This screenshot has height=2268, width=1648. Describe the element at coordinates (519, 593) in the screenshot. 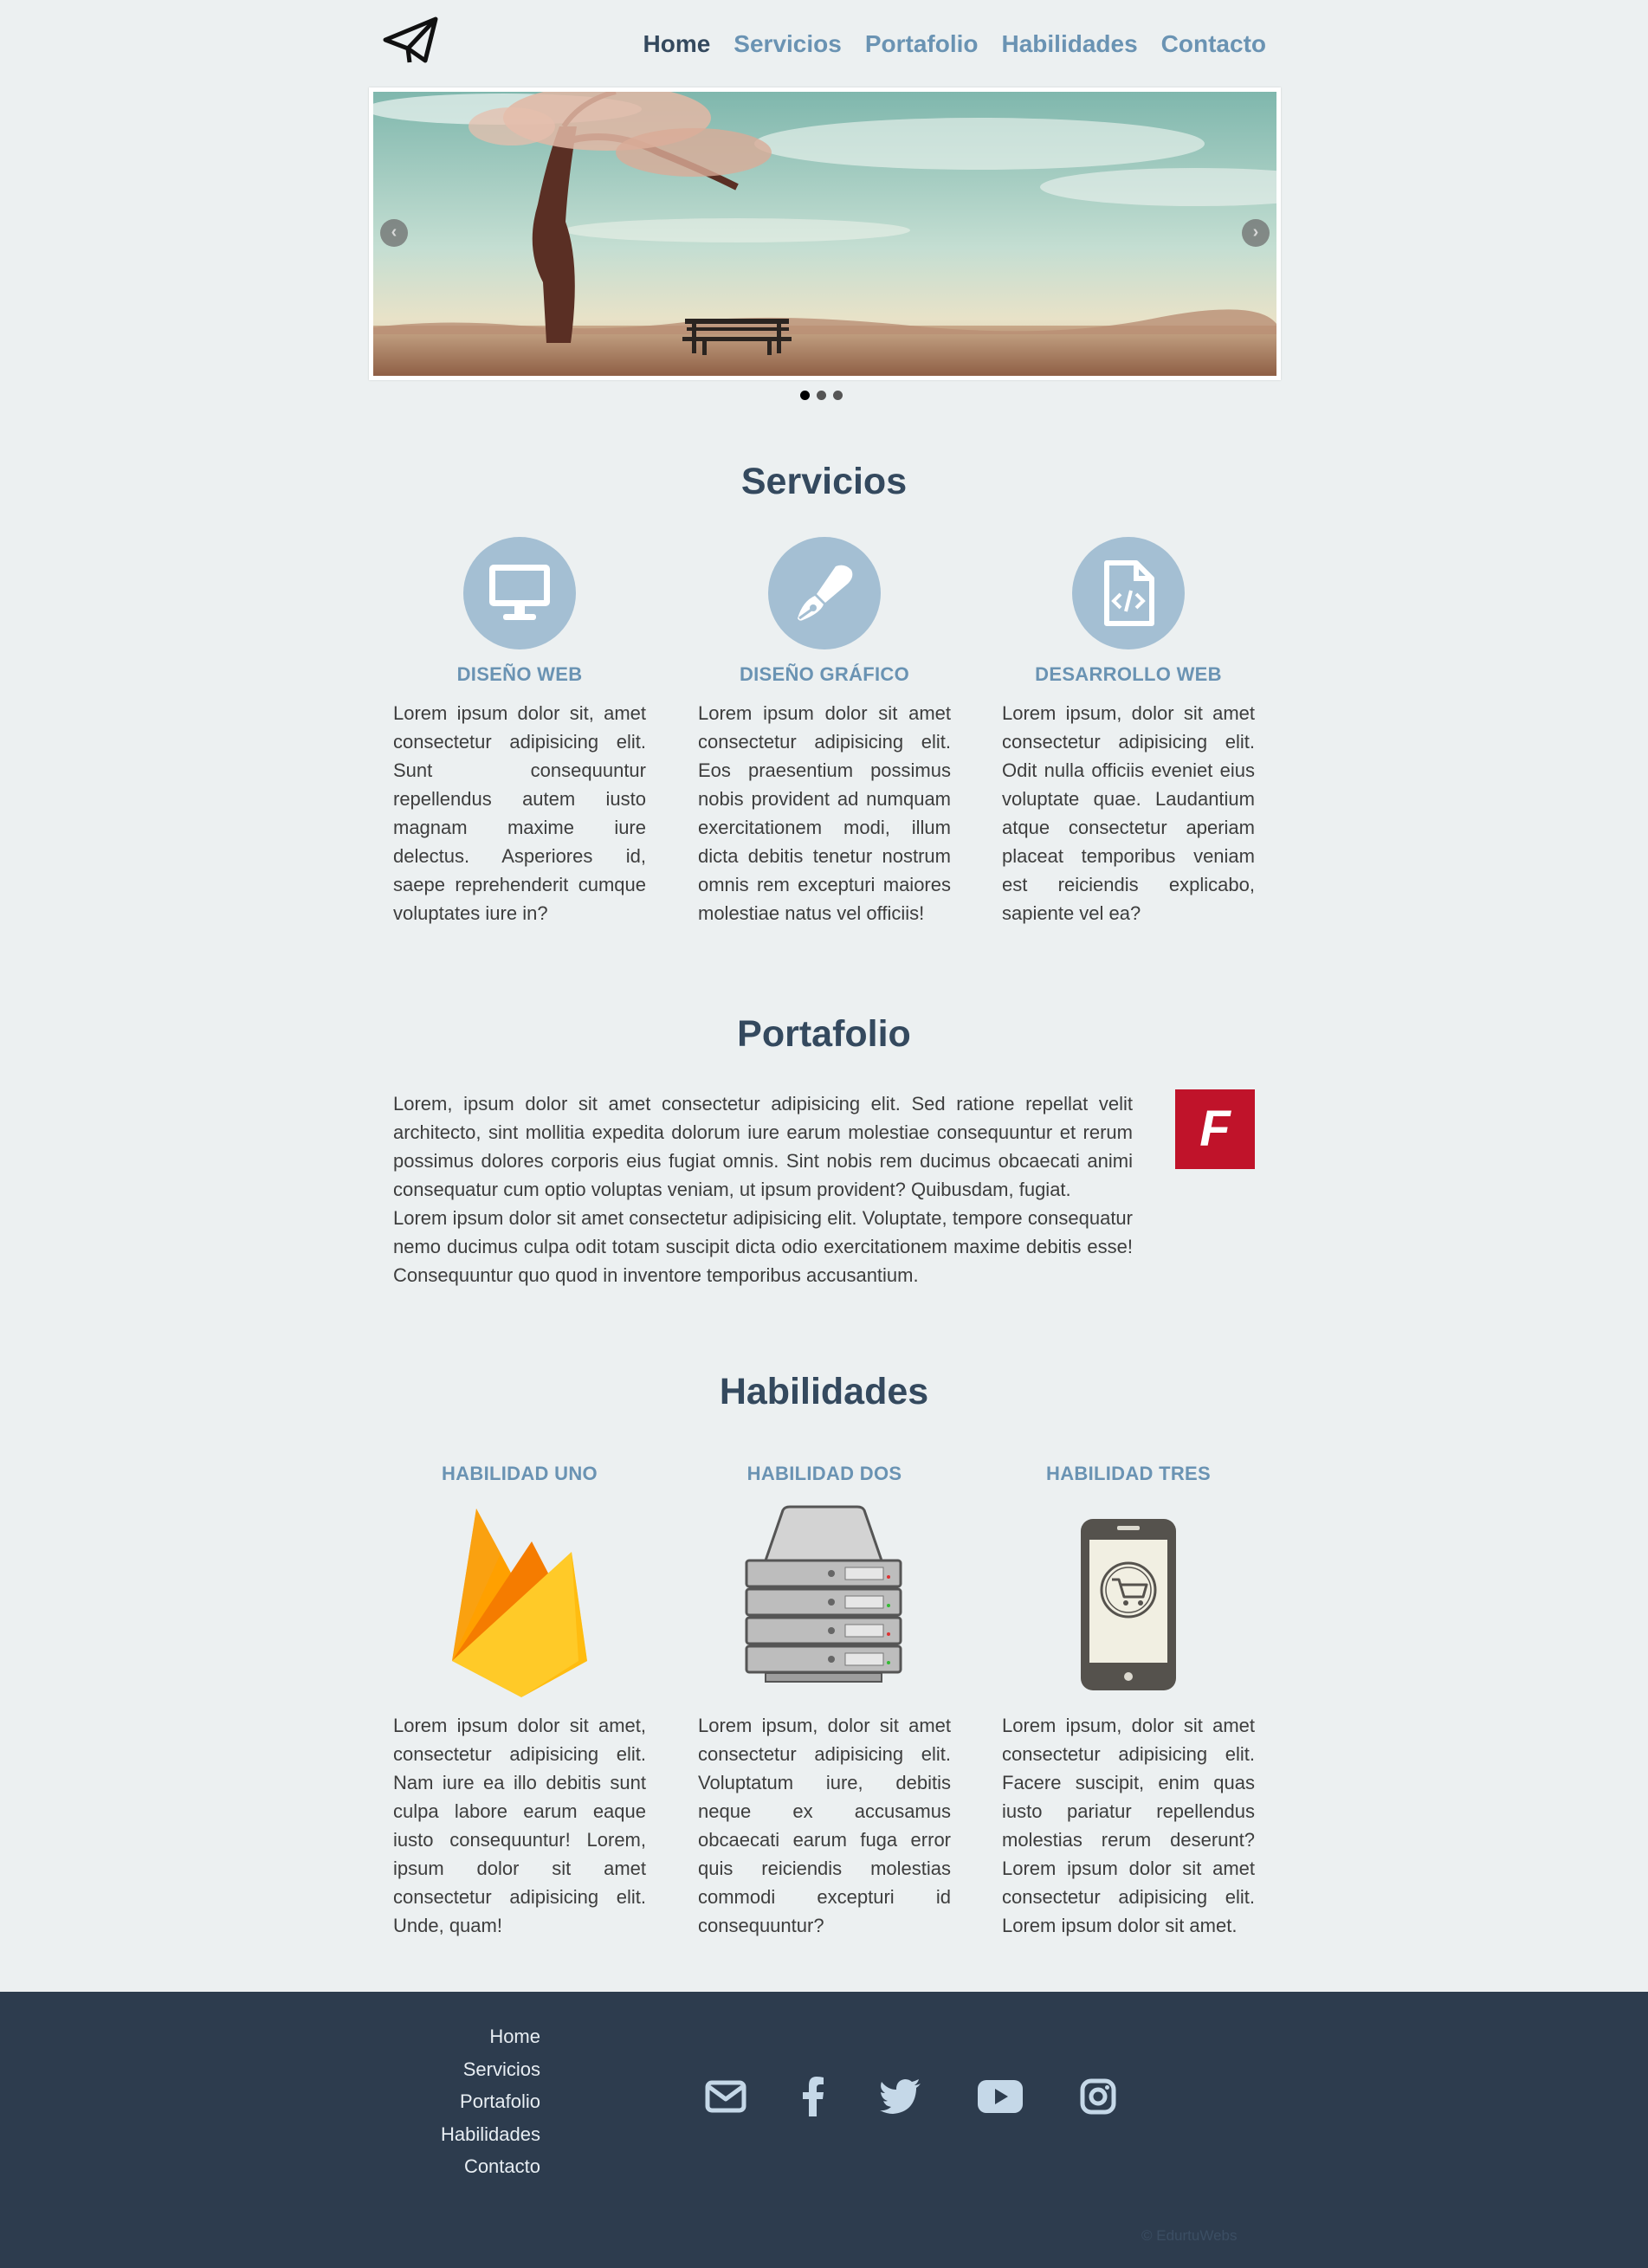

I see `monitor-icon` at that location.